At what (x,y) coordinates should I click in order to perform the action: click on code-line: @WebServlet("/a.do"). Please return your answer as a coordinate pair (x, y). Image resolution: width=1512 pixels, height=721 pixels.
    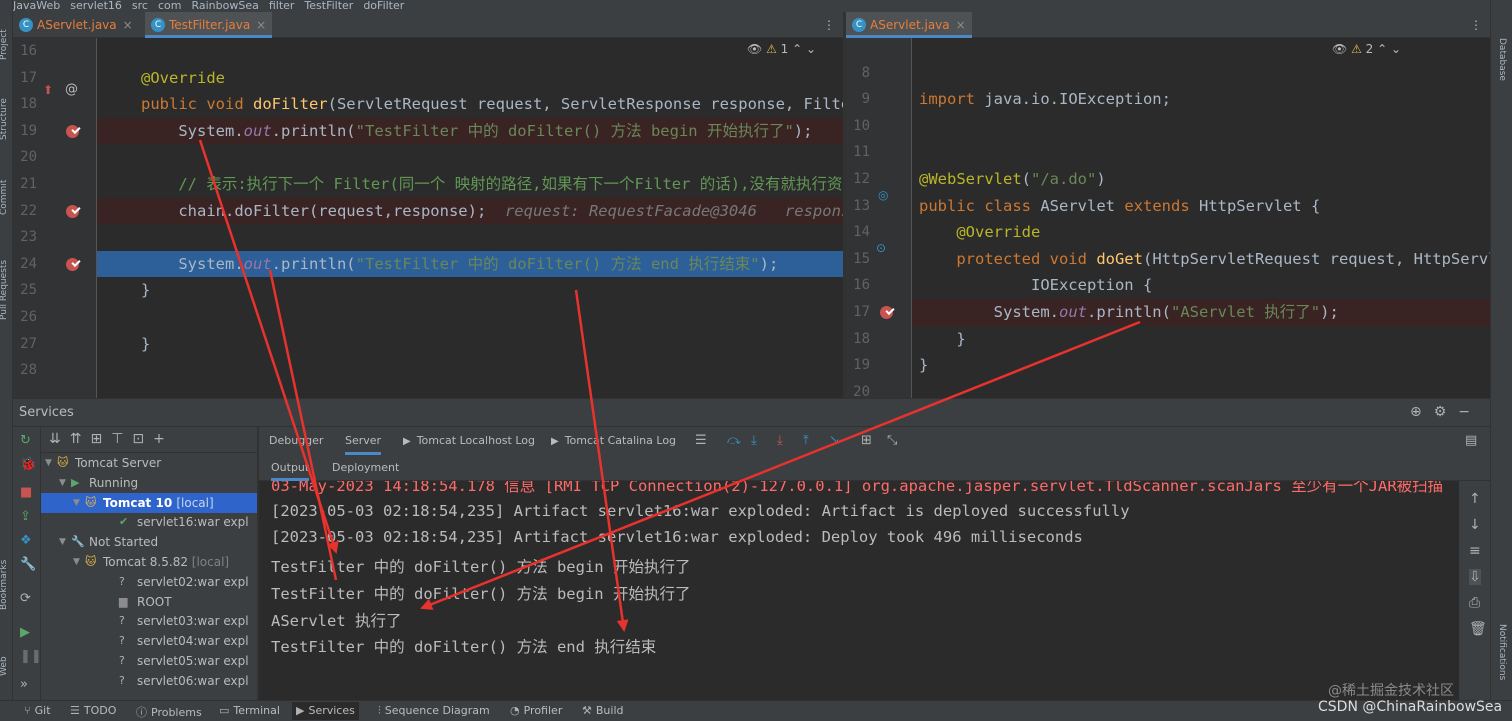
    Looking at the image, I should click on (1201, 179).